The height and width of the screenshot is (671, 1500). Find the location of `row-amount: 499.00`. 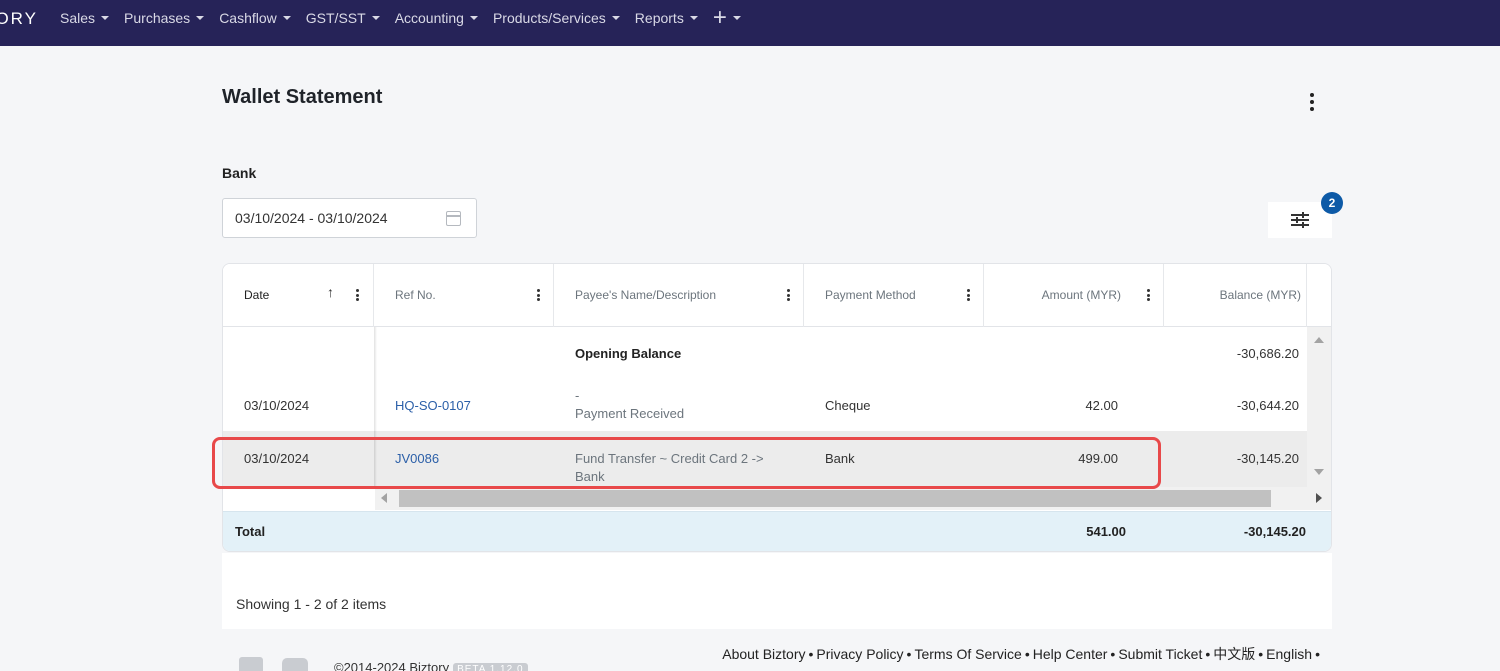

row-amount: 499.00 is located at coordinates (1098, 458).